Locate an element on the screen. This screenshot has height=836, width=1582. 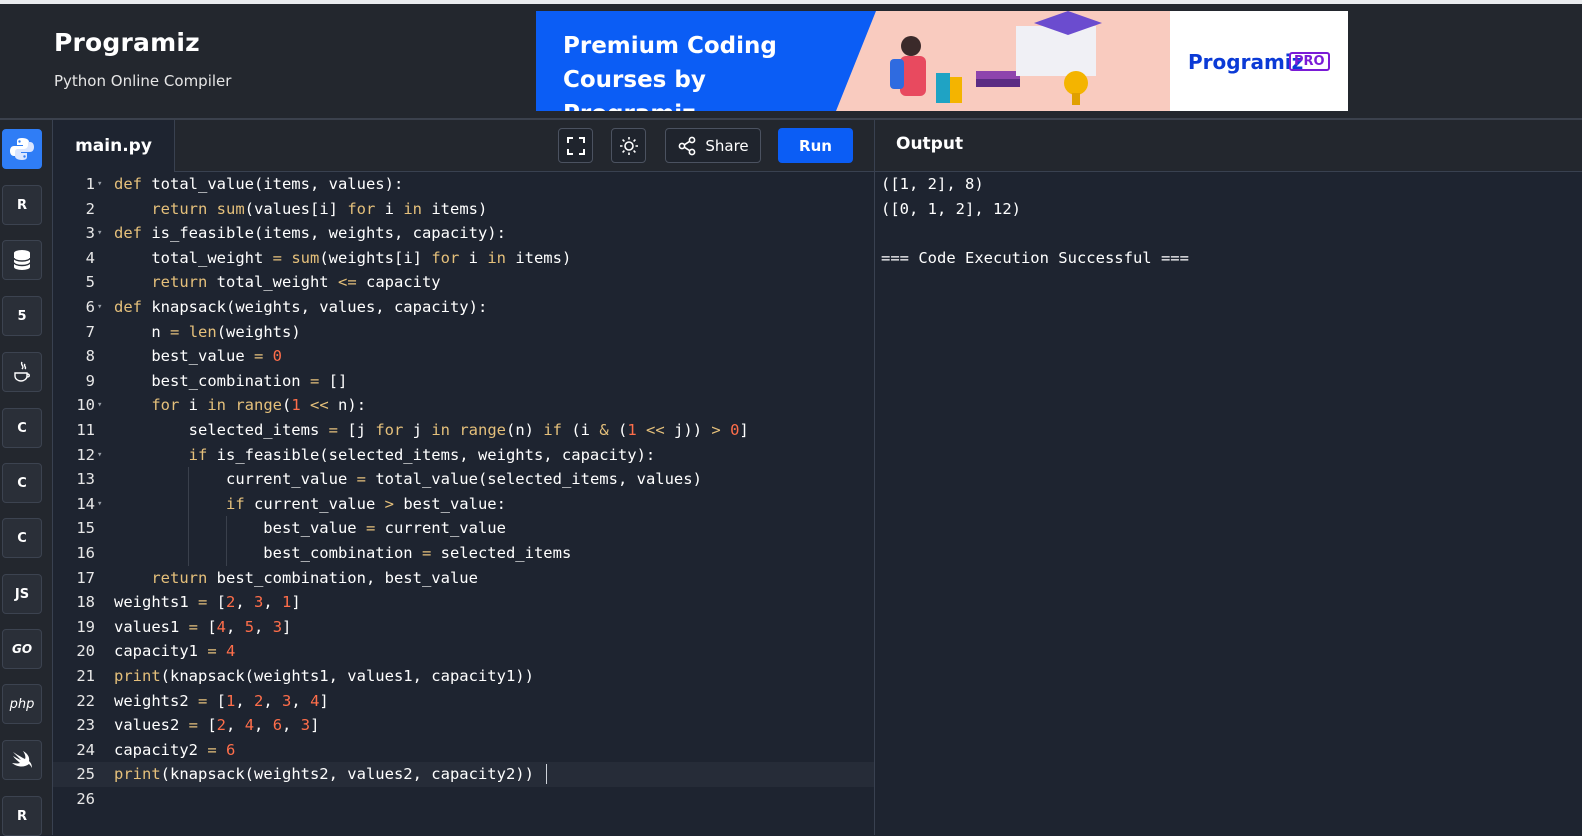
line-number: 4 is located at coordinates (90, 257).